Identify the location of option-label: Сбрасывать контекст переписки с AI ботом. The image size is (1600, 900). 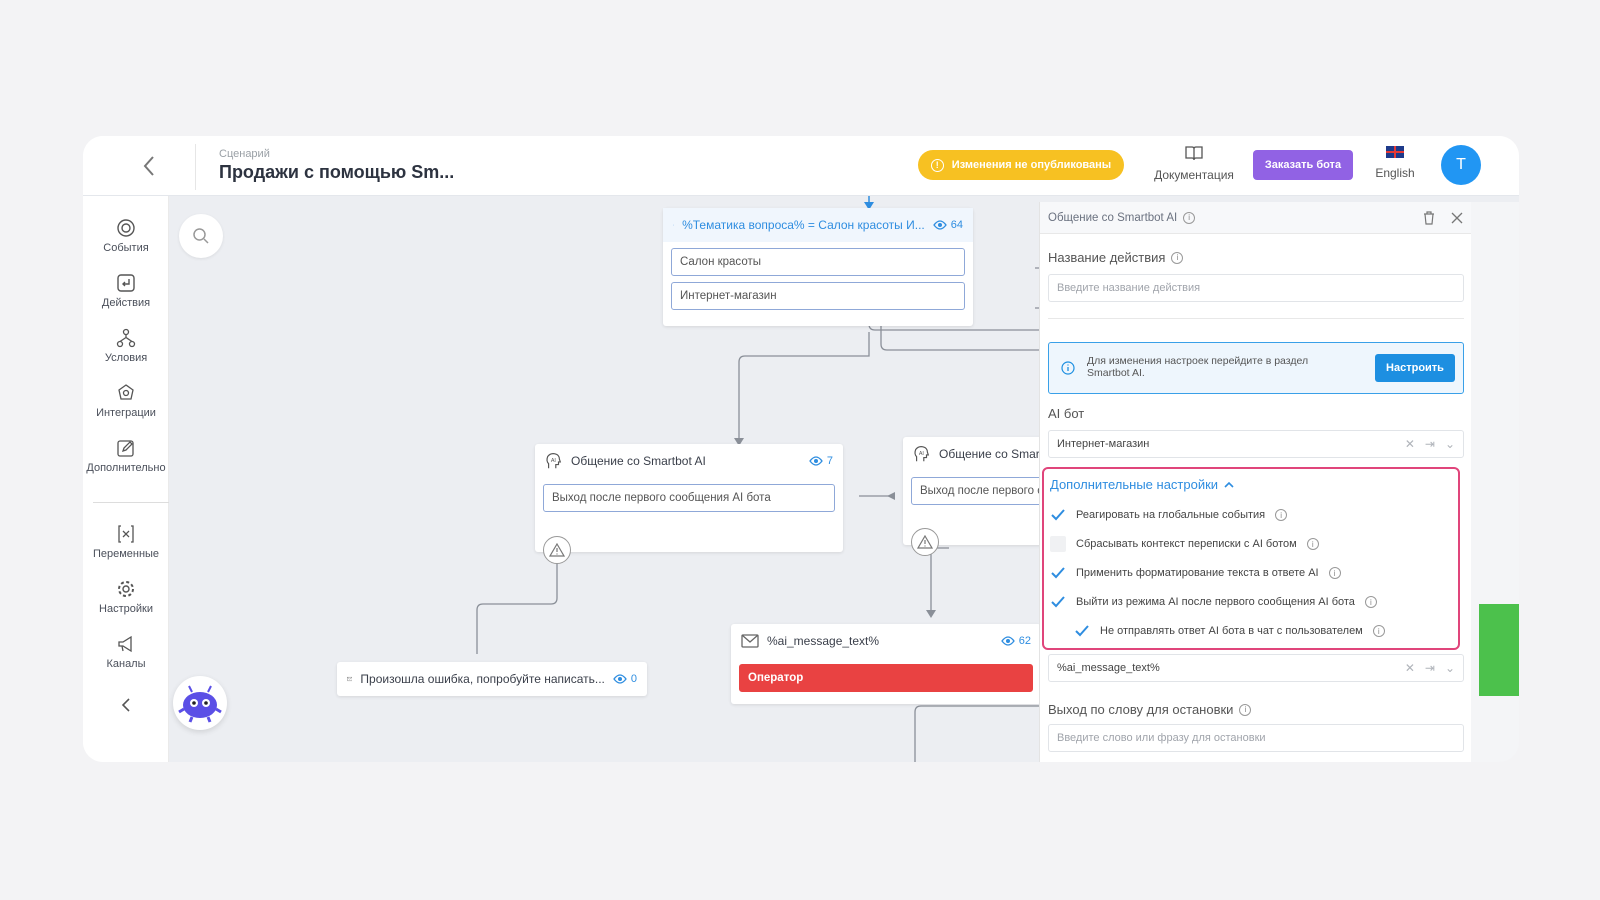
(1186, 544).